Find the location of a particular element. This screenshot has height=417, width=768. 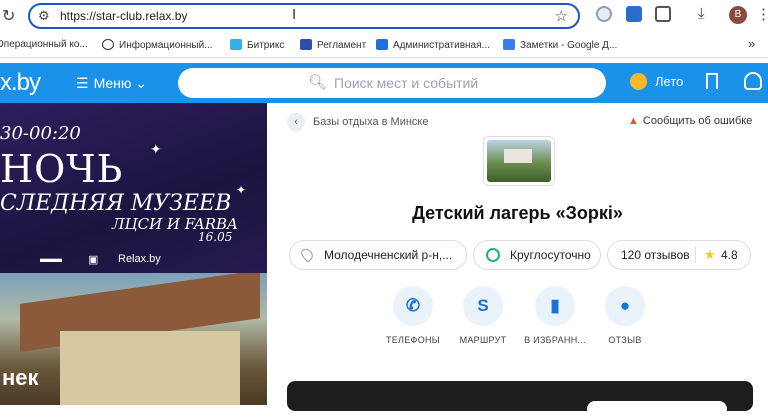

star-icon: ★ is located at coordinates (710, 254).